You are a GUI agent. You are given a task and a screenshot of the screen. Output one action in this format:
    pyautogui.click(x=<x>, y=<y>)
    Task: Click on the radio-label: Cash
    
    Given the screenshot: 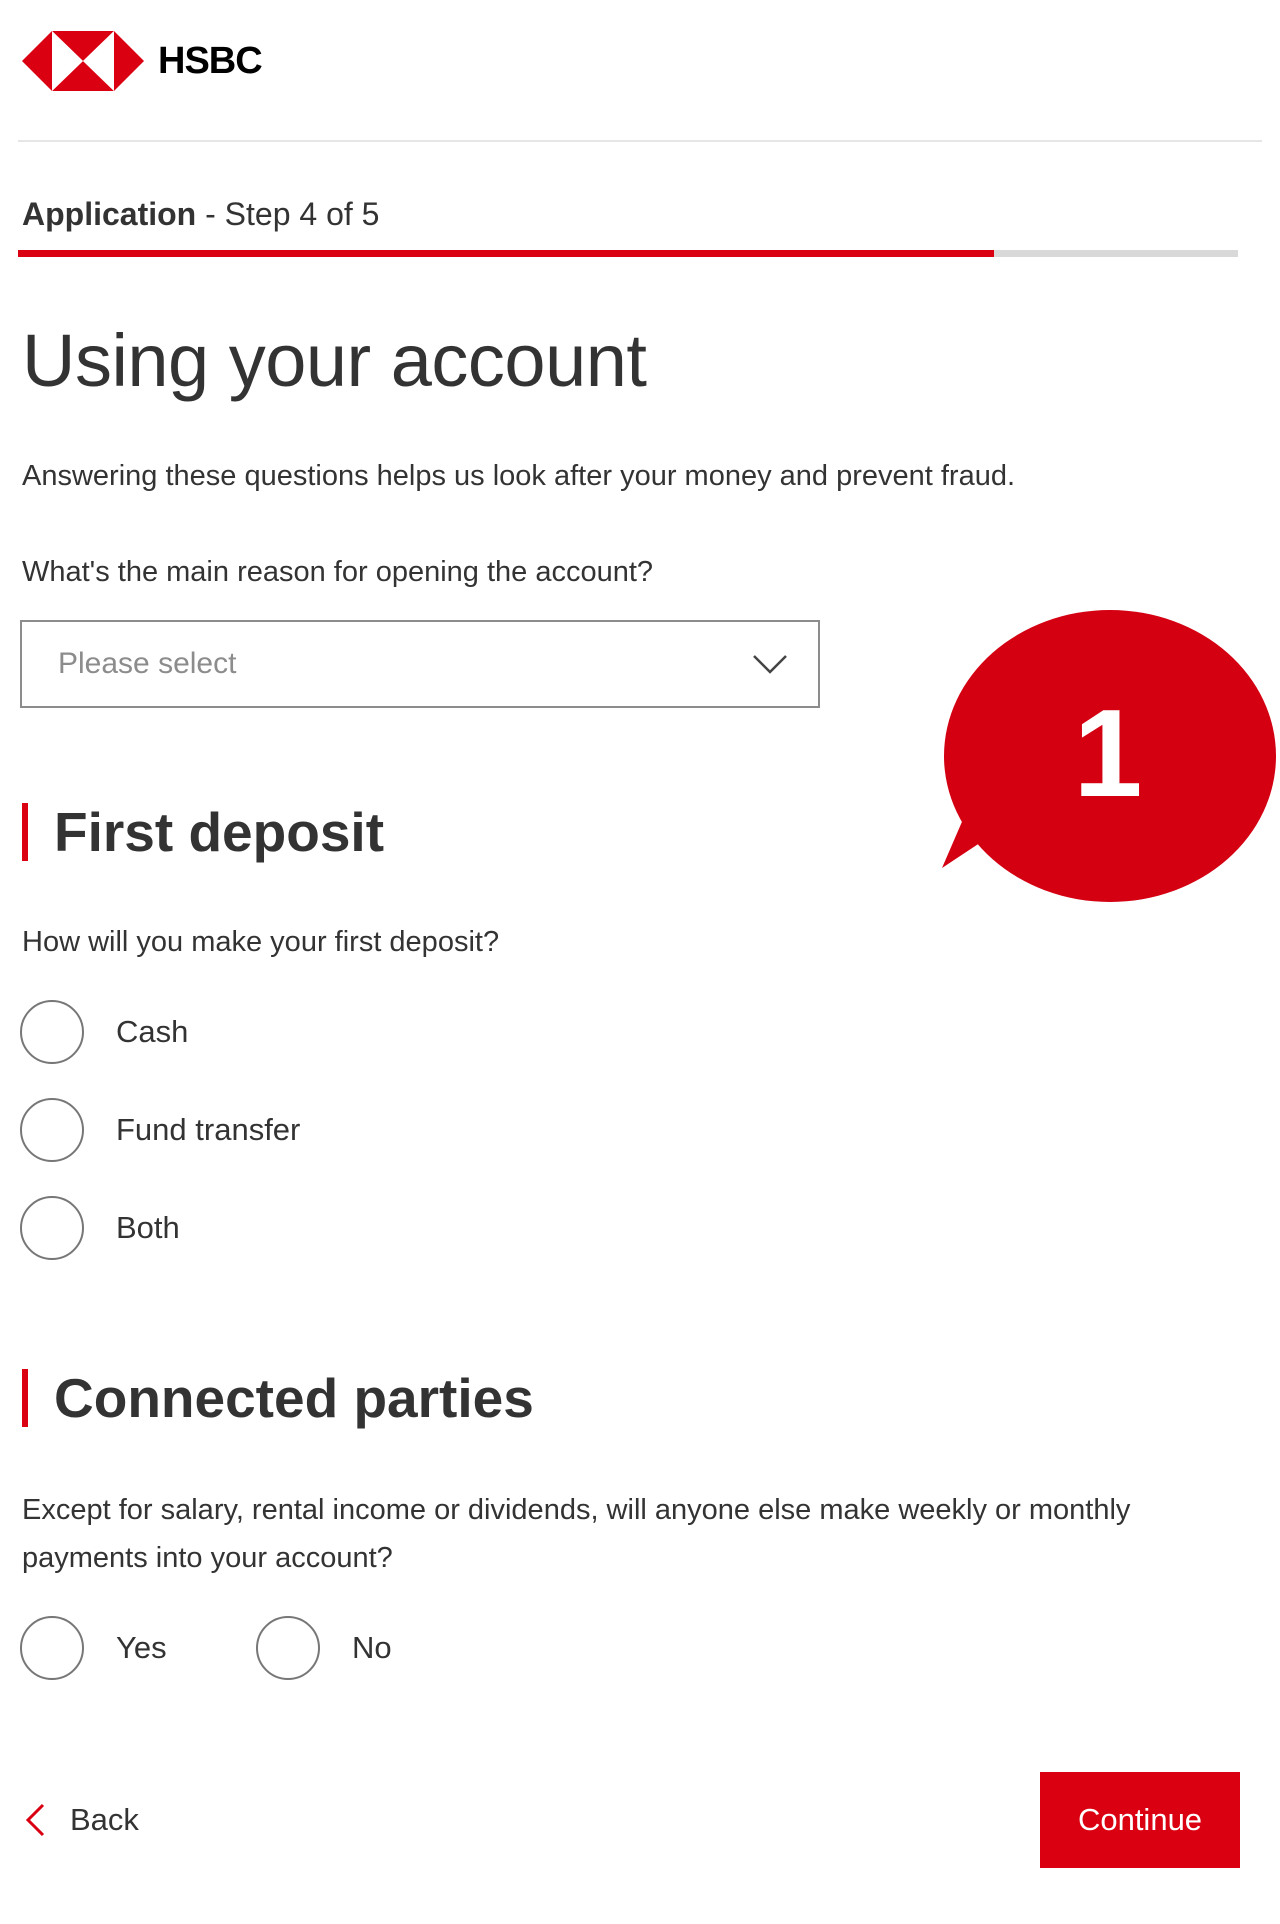 What is the action you would take?
    pyautogui.click(x=152, y=1031)
    